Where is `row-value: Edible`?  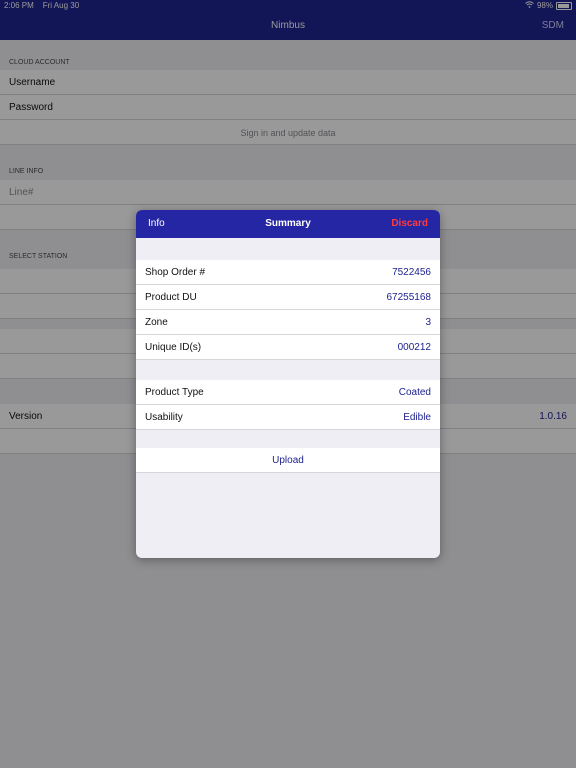 row-value: Edible is located at coordinates (417, 417).